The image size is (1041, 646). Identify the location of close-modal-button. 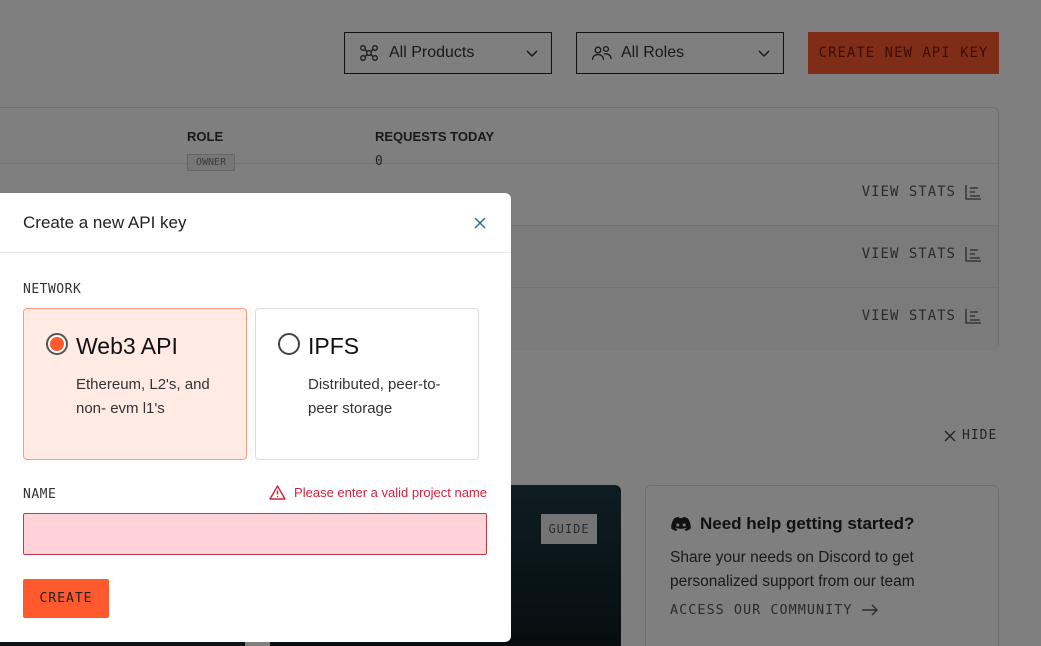
(480, 223).